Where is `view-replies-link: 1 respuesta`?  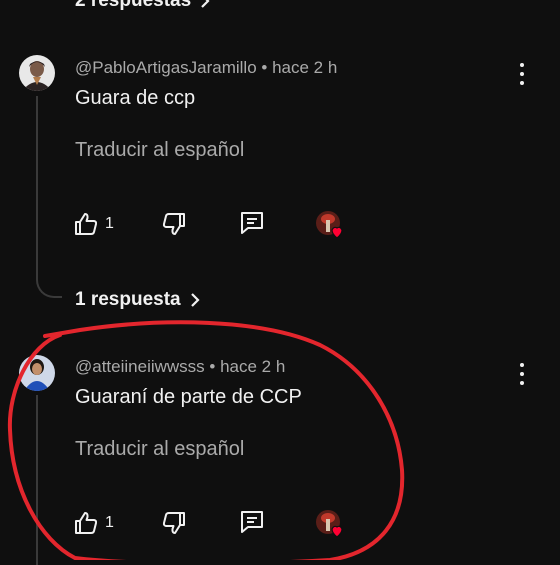 view-replies-link: 1 respuesta is located at coordinates (138, 300).